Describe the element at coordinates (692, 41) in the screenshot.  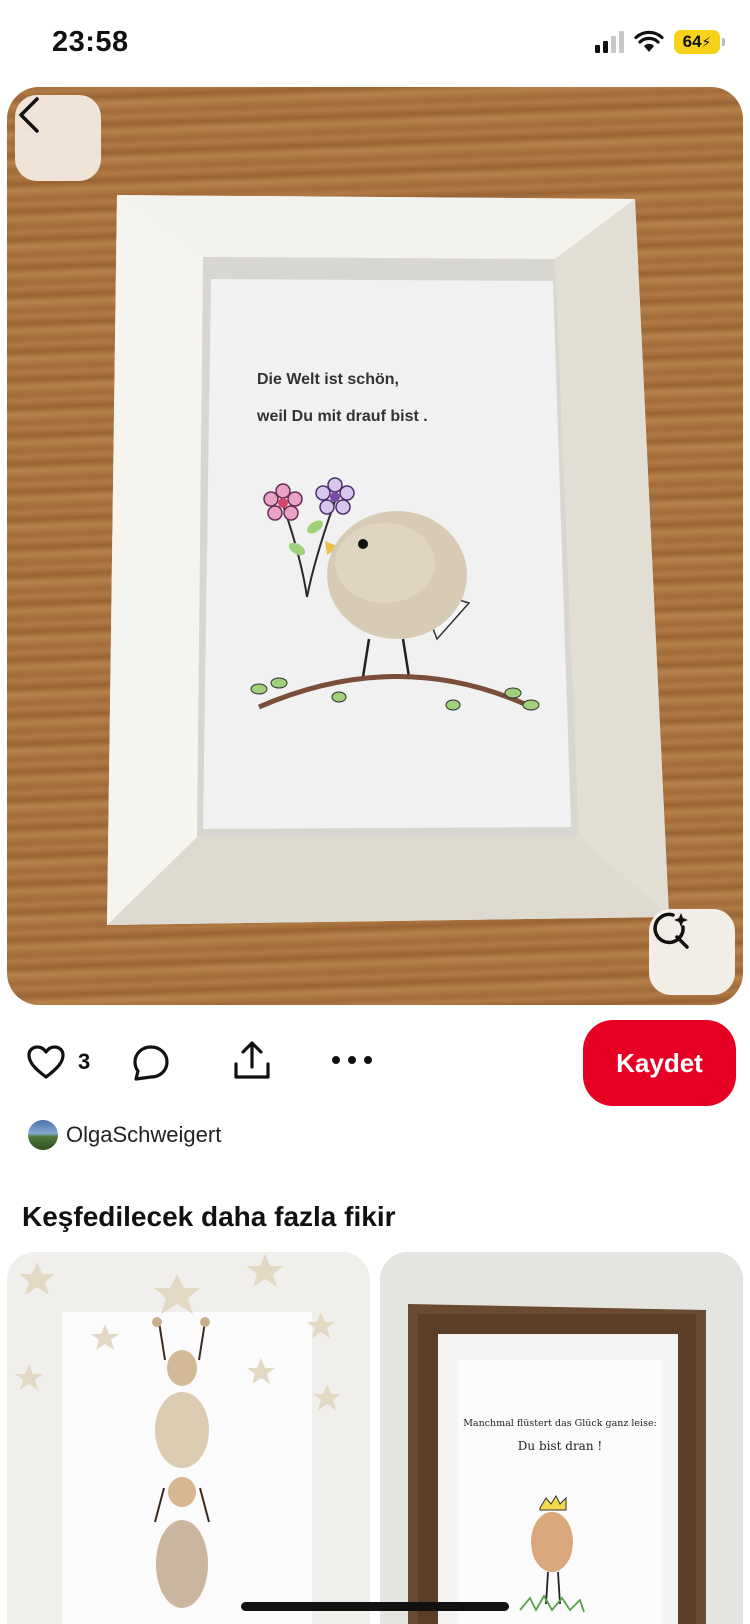
I see `battery-level: 64` at that location.